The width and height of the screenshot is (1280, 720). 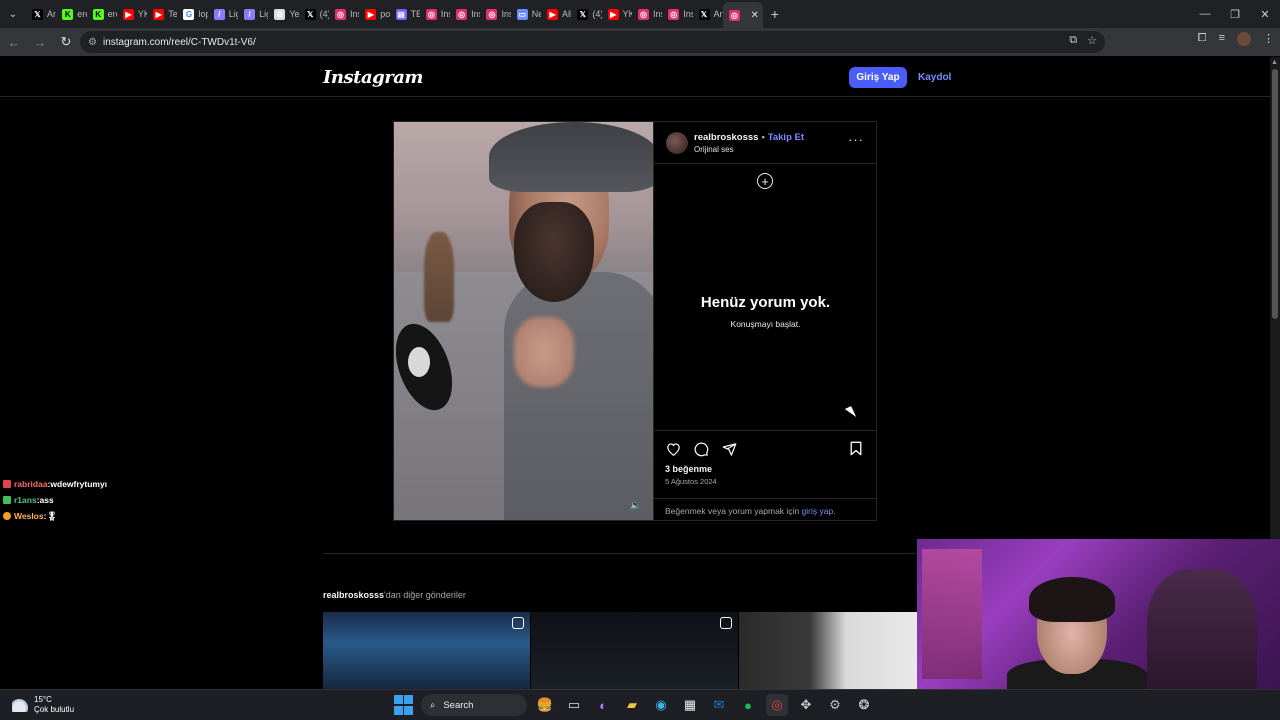 What do you see at coordinates (1235, 14) in the screenshot?
I see `restore-icon: ❐` at bounding box center [1235, 14].